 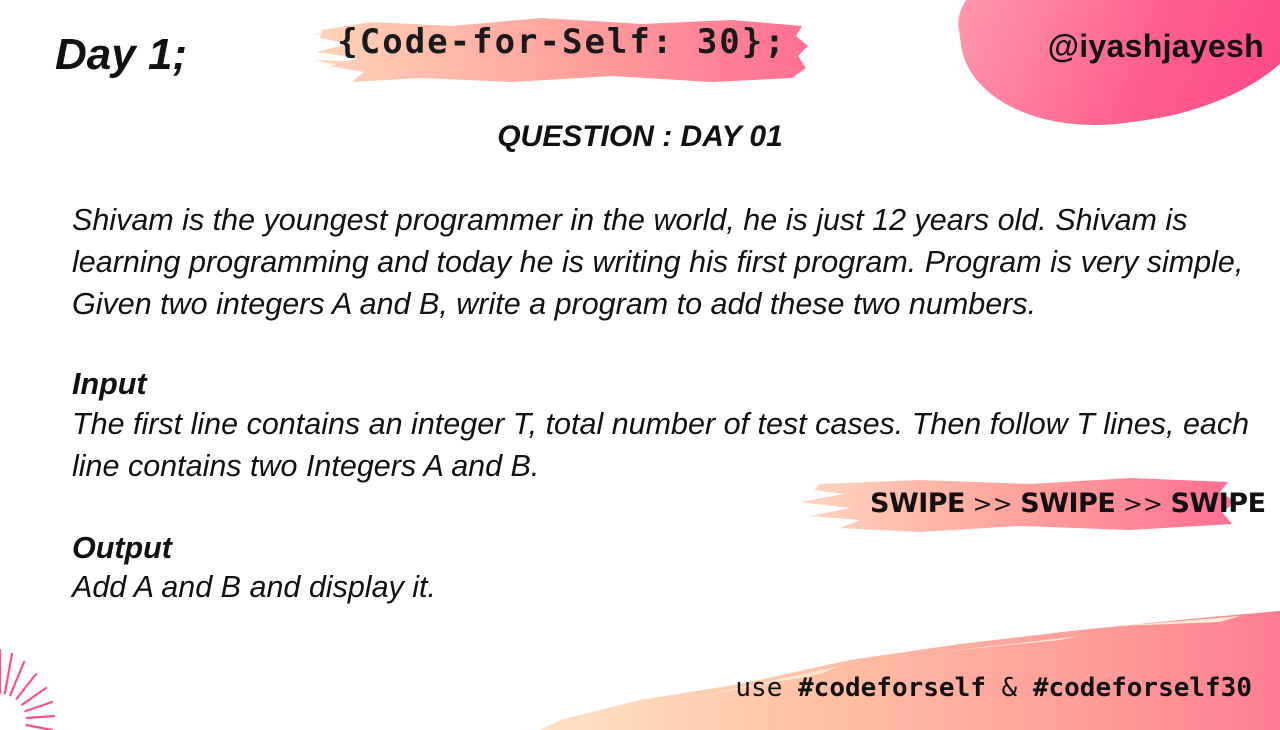 I want to click on day-title: Day 1;, so click(x=121, y=54).